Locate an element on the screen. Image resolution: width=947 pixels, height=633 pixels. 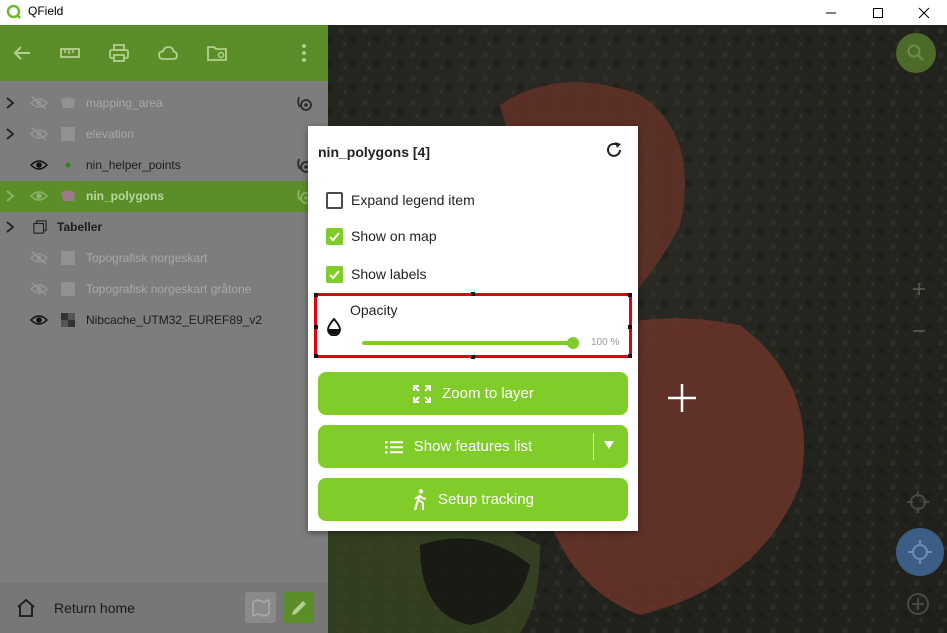
layer-row-mapping-area: mapping_area is located at coordinates (164, 103).